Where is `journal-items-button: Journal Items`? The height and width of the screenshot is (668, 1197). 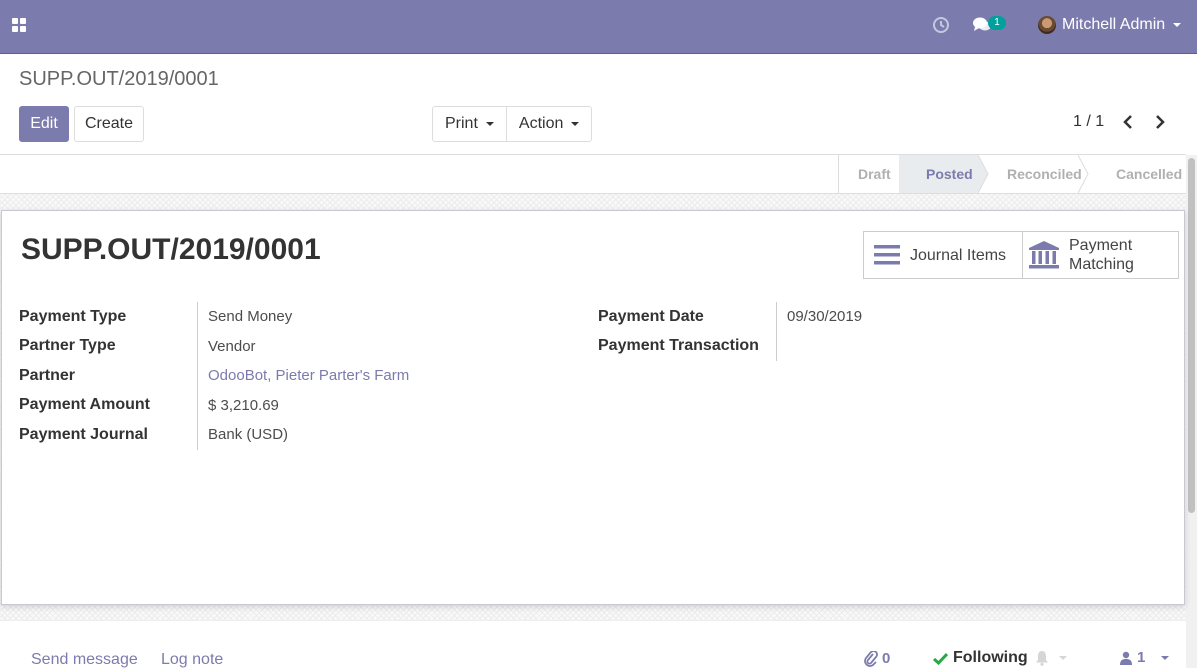 journal-items-button: Journal Items is located at coordinates (943, 255).